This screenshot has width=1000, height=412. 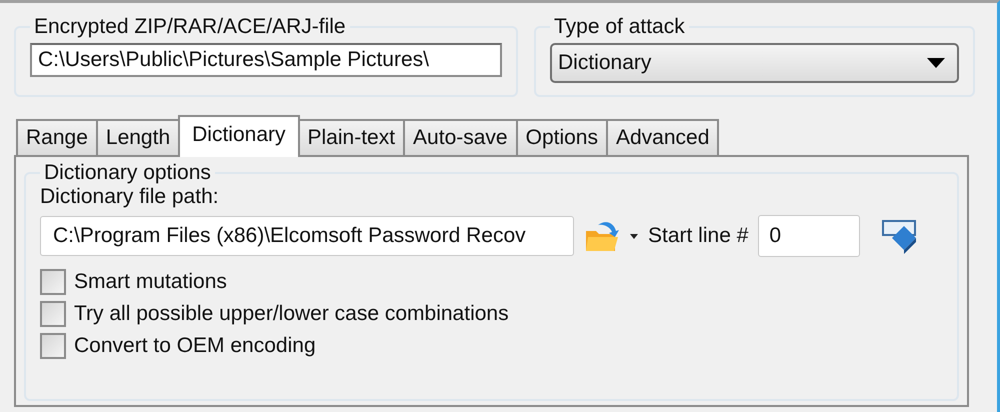 I want to click on dropdown-arrow-icon, so click(x=936, y=63).